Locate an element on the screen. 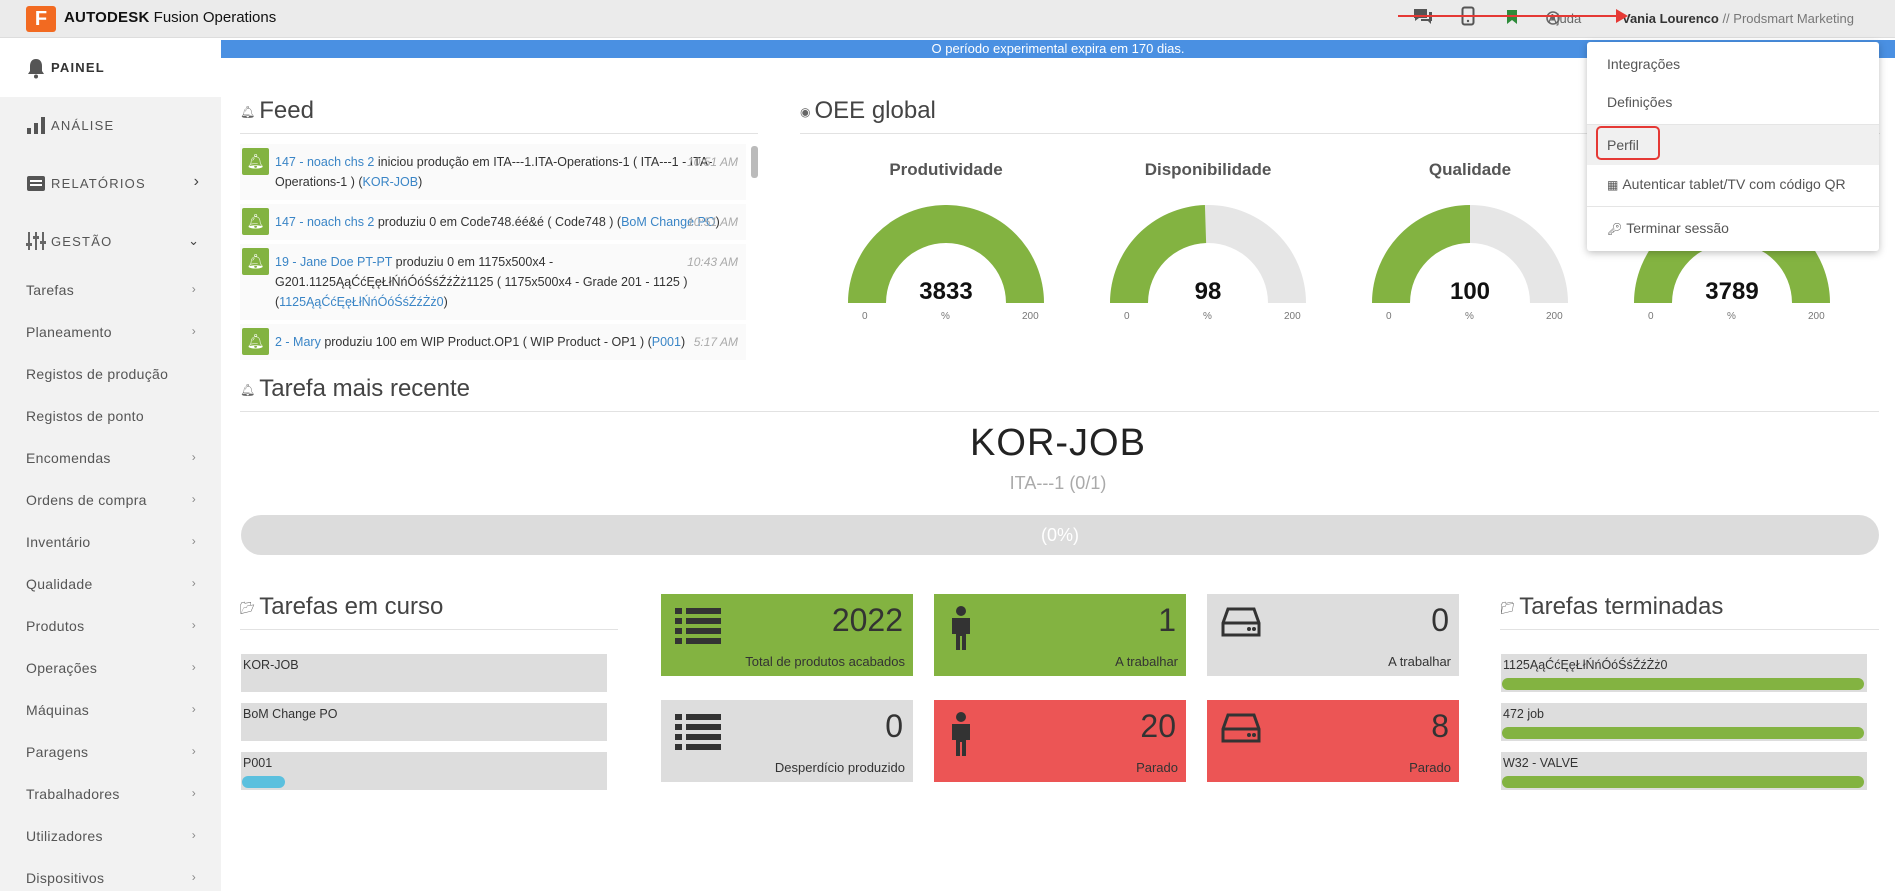  menu-item-logout: 🔑︎ Terminar sessão is located at coordinates (1733, 228).